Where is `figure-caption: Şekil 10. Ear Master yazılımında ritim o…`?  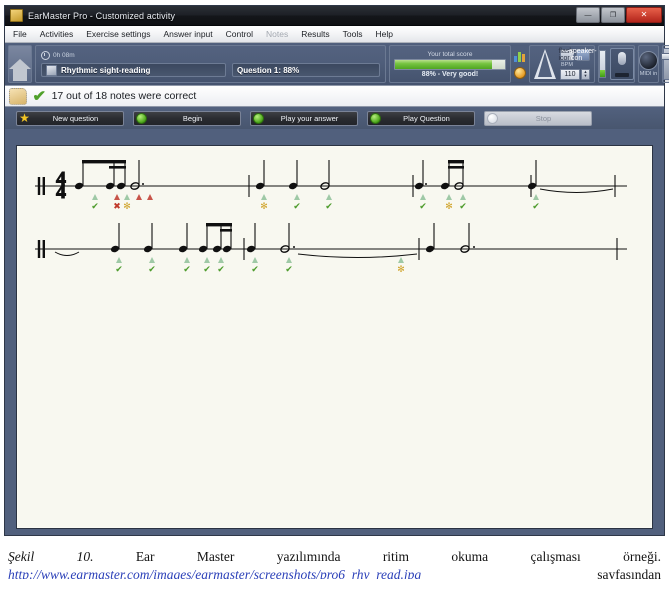 figure-caption: Şekil 10. Ear Master yazılımında ritim o… is located at coordinates (334, 563).